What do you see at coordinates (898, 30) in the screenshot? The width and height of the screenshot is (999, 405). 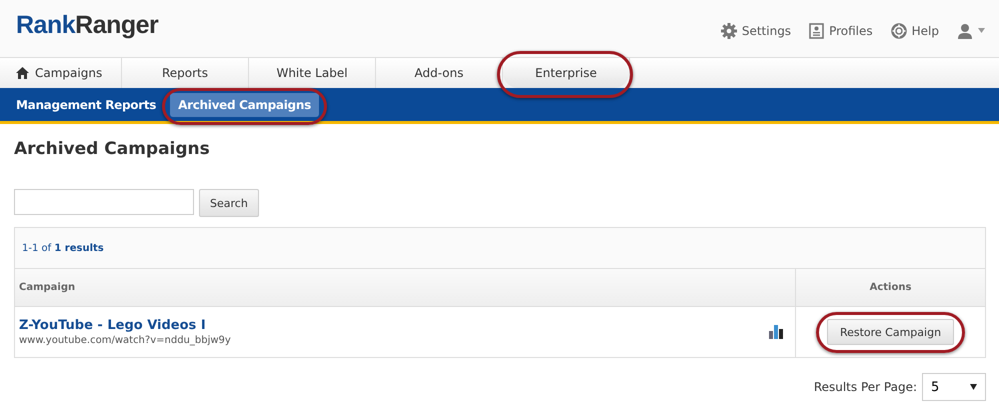 I see `help-icon` at bounding box center [898, 30].